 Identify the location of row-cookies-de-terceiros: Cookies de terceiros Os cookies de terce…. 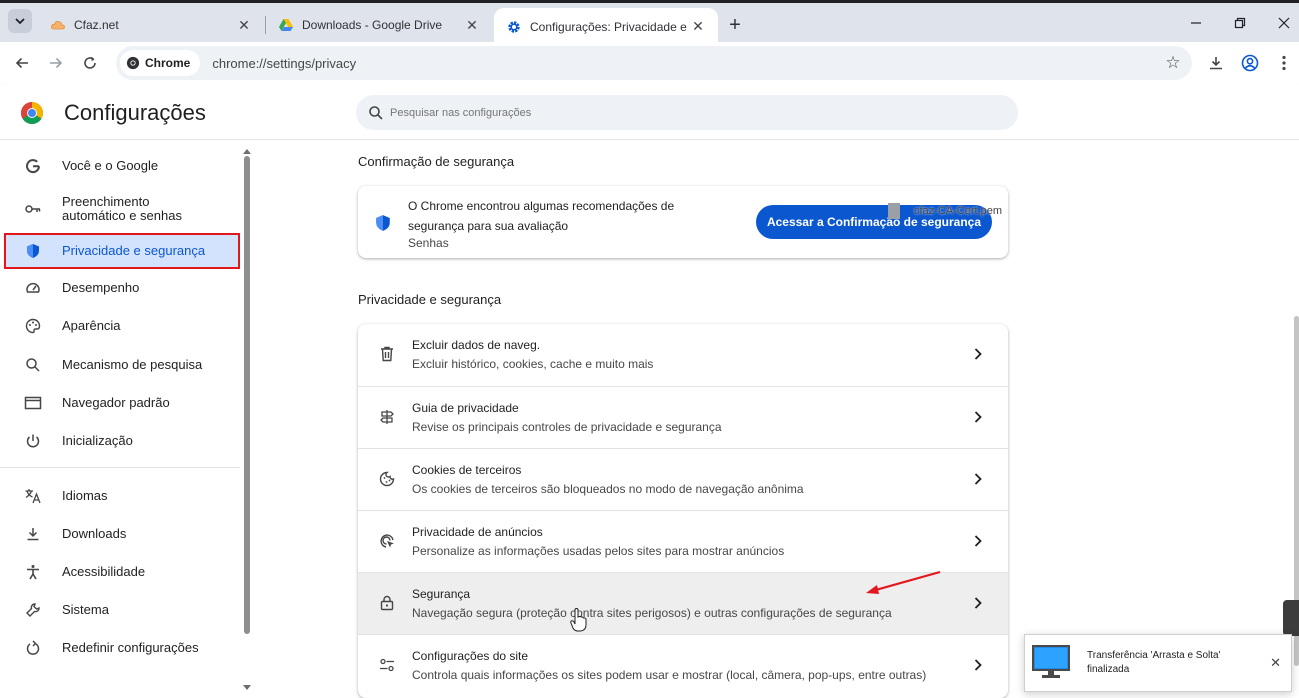
(683, 479).